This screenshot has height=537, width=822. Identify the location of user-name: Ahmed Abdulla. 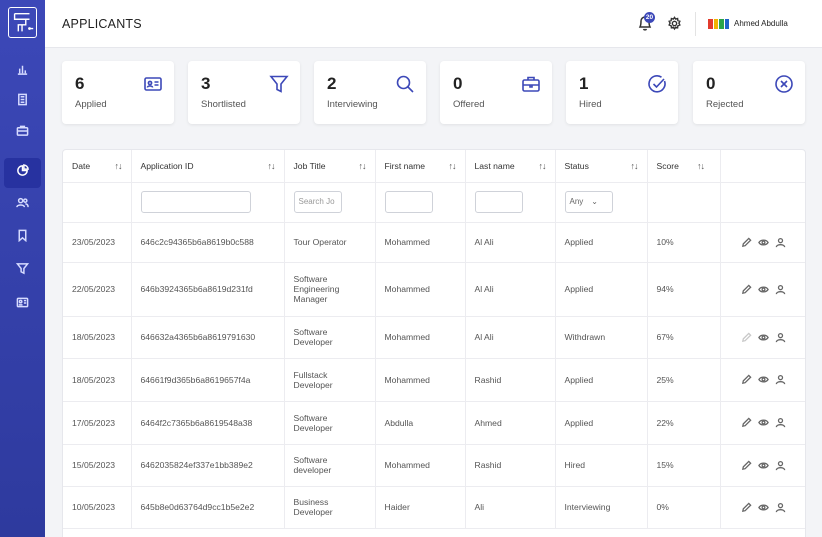
(761, 23).